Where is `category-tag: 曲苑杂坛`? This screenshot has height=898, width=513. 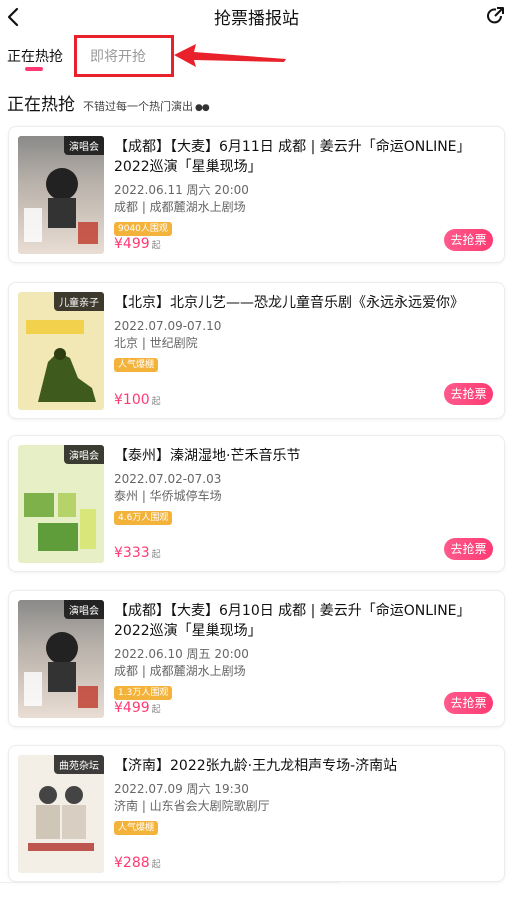
category-tag: 曲苑杂坛 is located at coordinates (79, 764).